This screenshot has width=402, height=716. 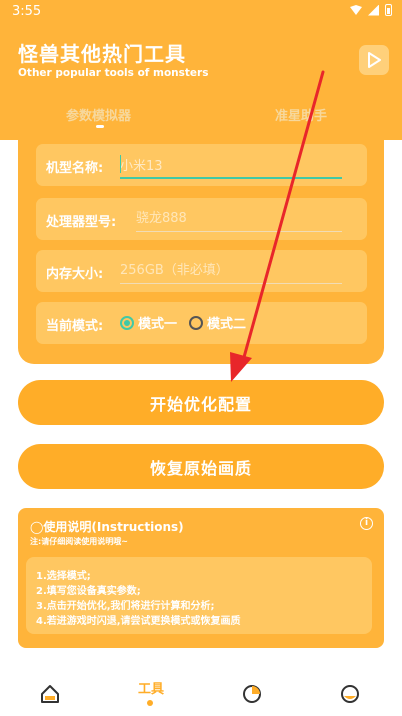 What do you see at coordinates (196, 322) in the screenshot?
I see `mode-two-radio` at bounding box center [196, 322].